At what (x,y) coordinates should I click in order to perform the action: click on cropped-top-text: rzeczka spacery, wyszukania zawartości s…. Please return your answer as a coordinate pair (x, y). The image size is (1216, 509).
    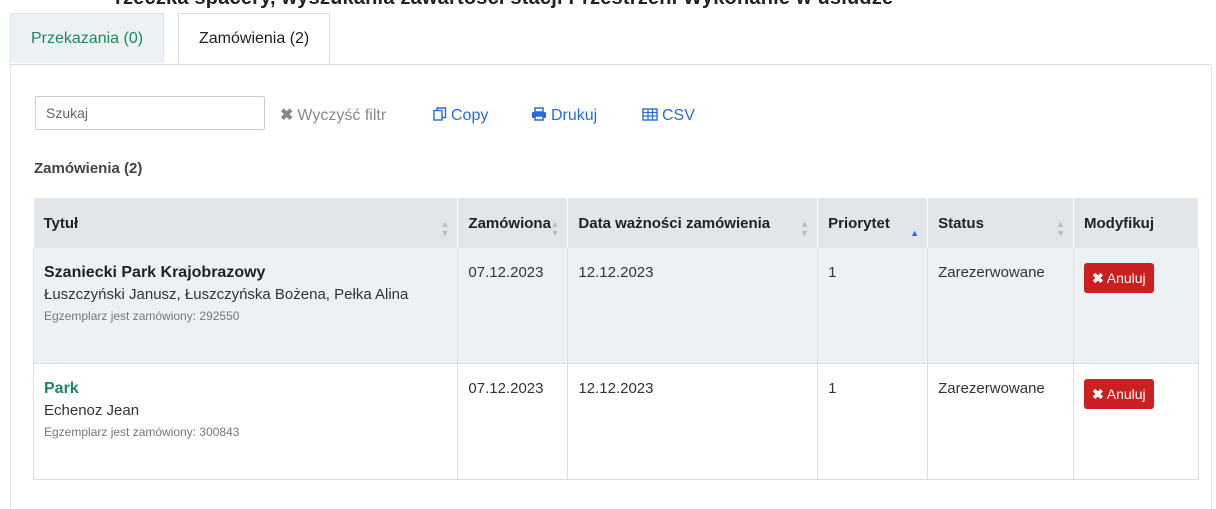
    Looking at the image, I should click on (608, 4).